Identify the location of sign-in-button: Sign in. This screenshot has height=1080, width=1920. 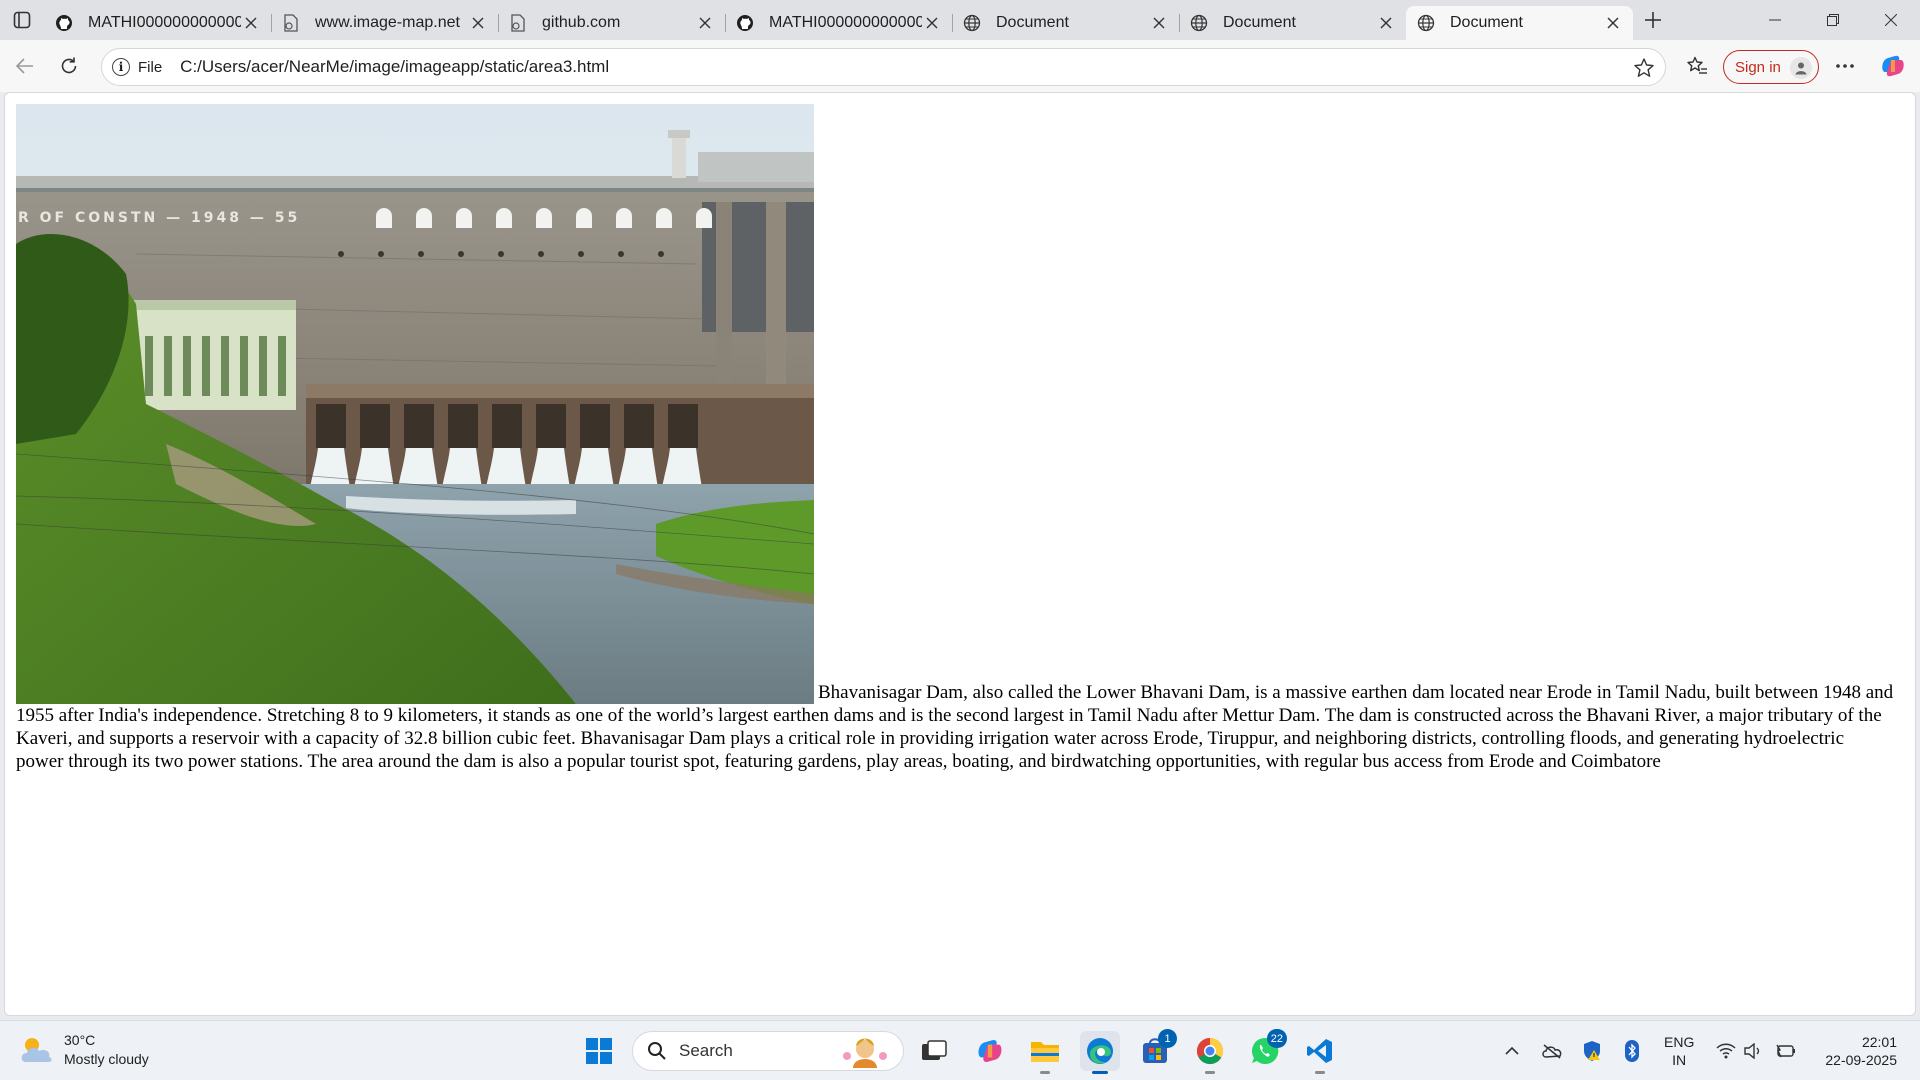
(1771, 67).